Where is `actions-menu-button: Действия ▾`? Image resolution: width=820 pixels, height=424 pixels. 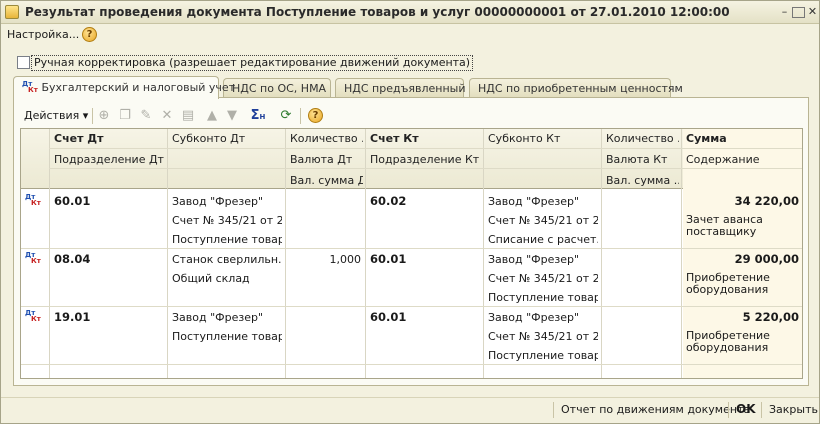
actions-menu-button: Действия ▾ is located at coordinates (56, 115).